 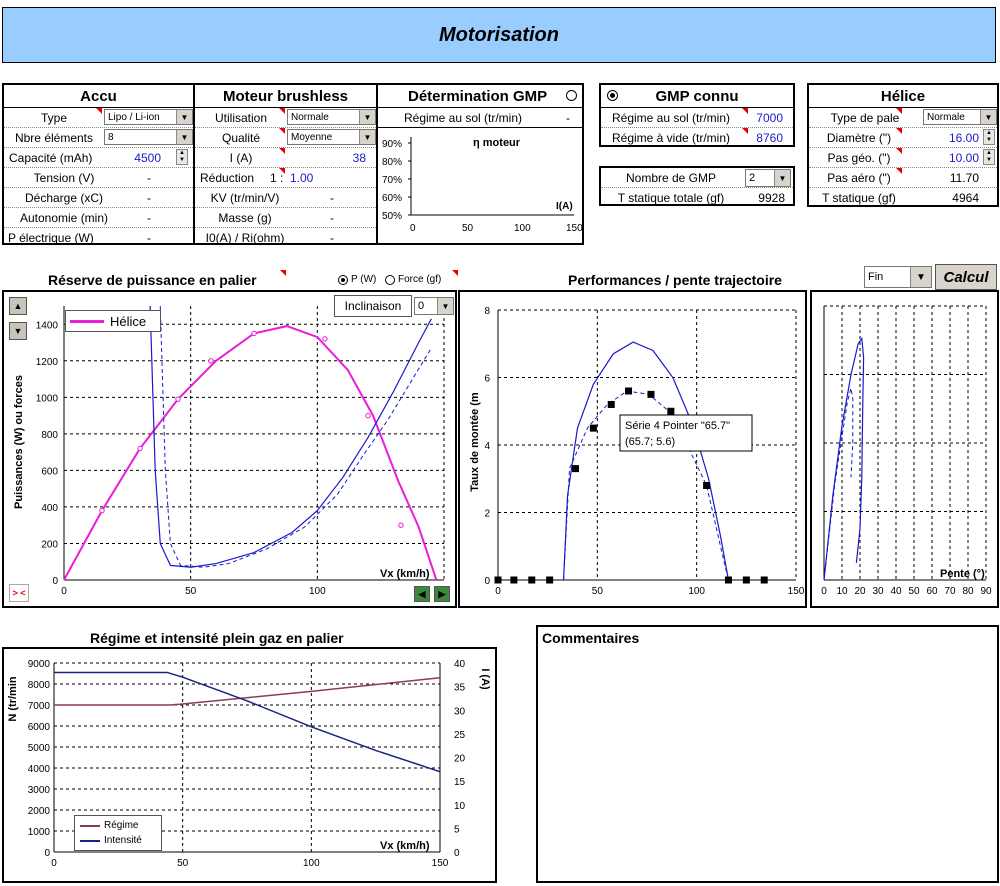 What do you see at coordinates (966, 277) in the screenshot?
I see `calcul-button: Calcul` at bounding box center [966, 277].